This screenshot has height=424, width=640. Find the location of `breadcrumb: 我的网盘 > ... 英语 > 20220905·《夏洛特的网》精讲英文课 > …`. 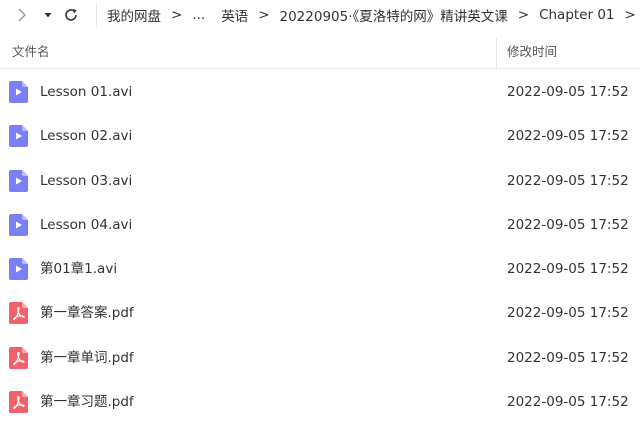

breadcrumb: 我的网盘 > ... 英语 > 20220905·《夏洛特的网》精讲英文课 > … is located at coordinates (373, 15).